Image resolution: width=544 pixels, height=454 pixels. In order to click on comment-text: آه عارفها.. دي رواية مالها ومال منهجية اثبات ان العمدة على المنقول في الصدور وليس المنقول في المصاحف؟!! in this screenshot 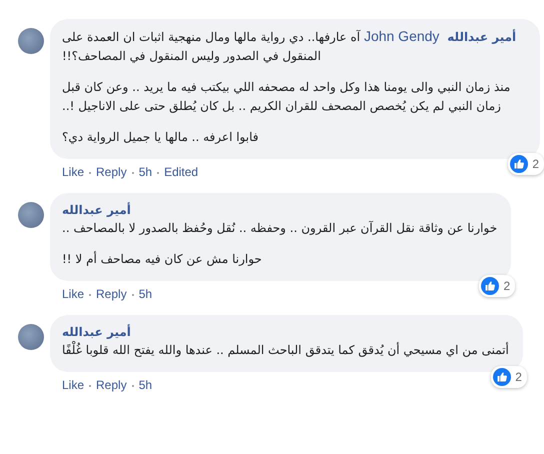, I will do `click(211, 46)`.